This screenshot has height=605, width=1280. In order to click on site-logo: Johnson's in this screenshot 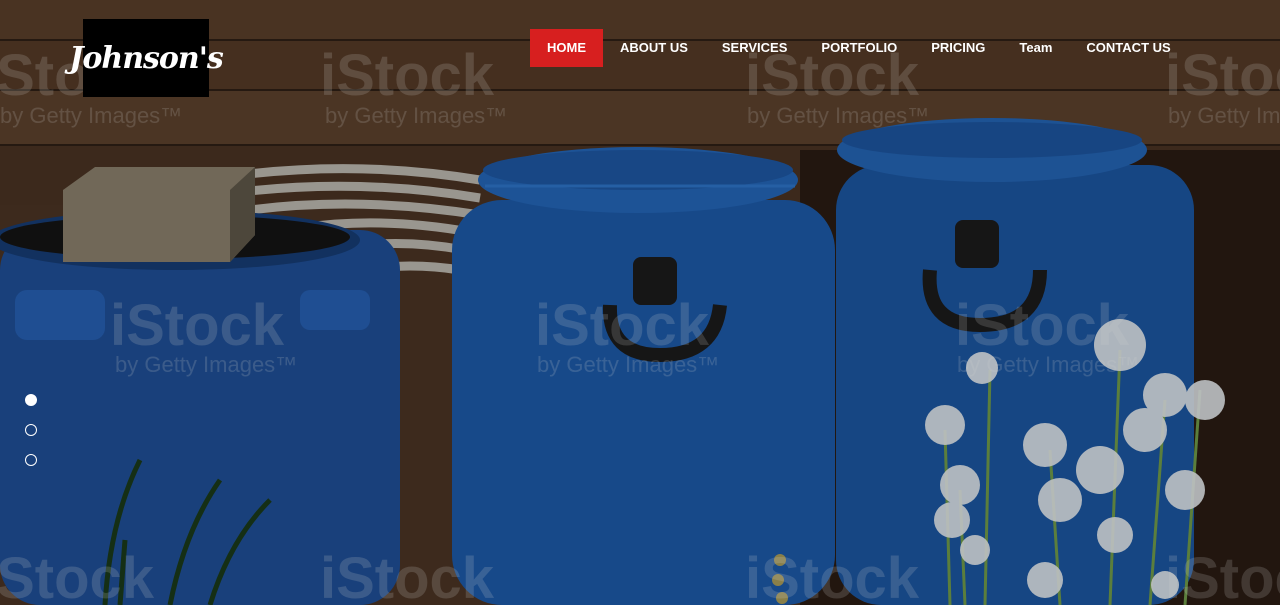, I will do `click(146, 58)`.